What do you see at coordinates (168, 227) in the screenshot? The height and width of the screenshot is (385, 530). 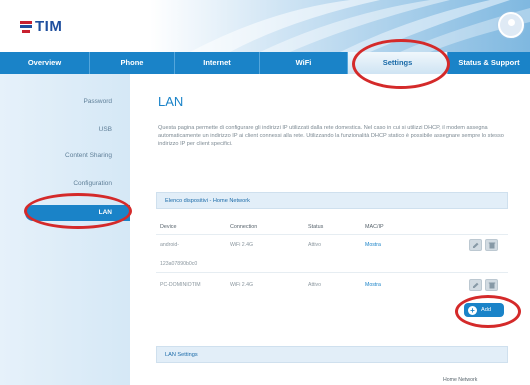 I see `column-header-device: Device` at bounding box center [168, 227].